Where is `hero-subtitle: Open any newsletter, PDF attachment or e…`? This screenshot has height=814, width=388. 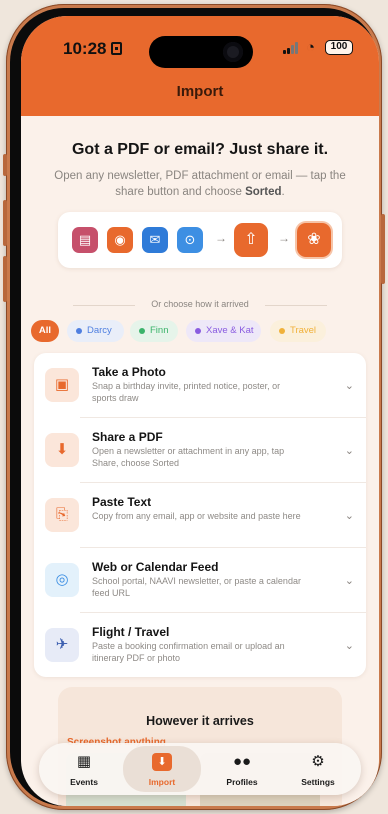 hero-subtitle: Open any newsletter, PDF attachment or e… is located at coordinates (200, 184).